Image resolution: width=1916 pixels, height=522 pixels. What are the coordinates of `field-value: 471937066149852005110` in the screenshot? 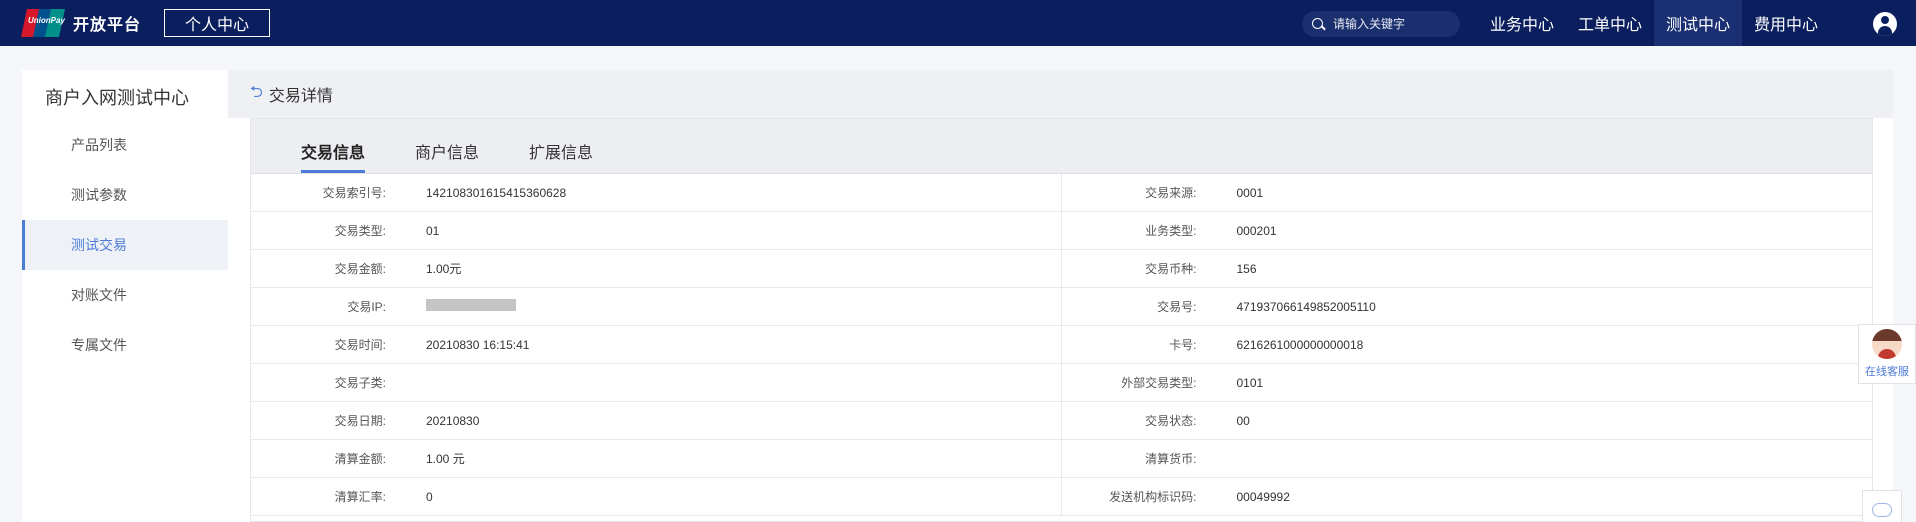 It's located at (1306, 306).